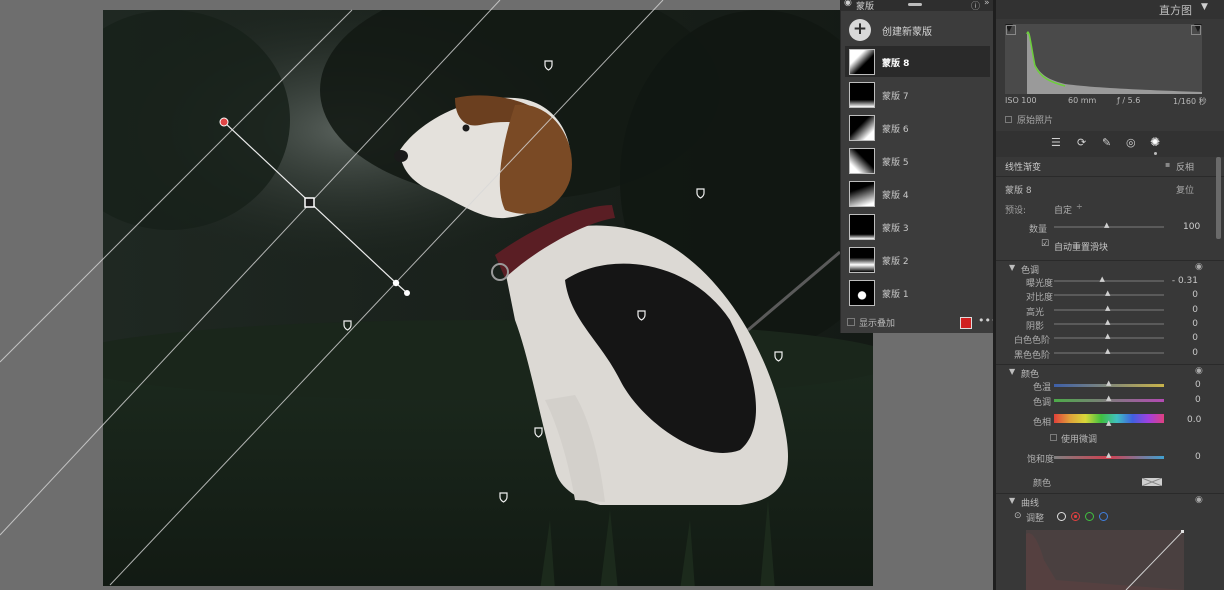  I want to click on saturation-value: 0, so click(1198, 457).